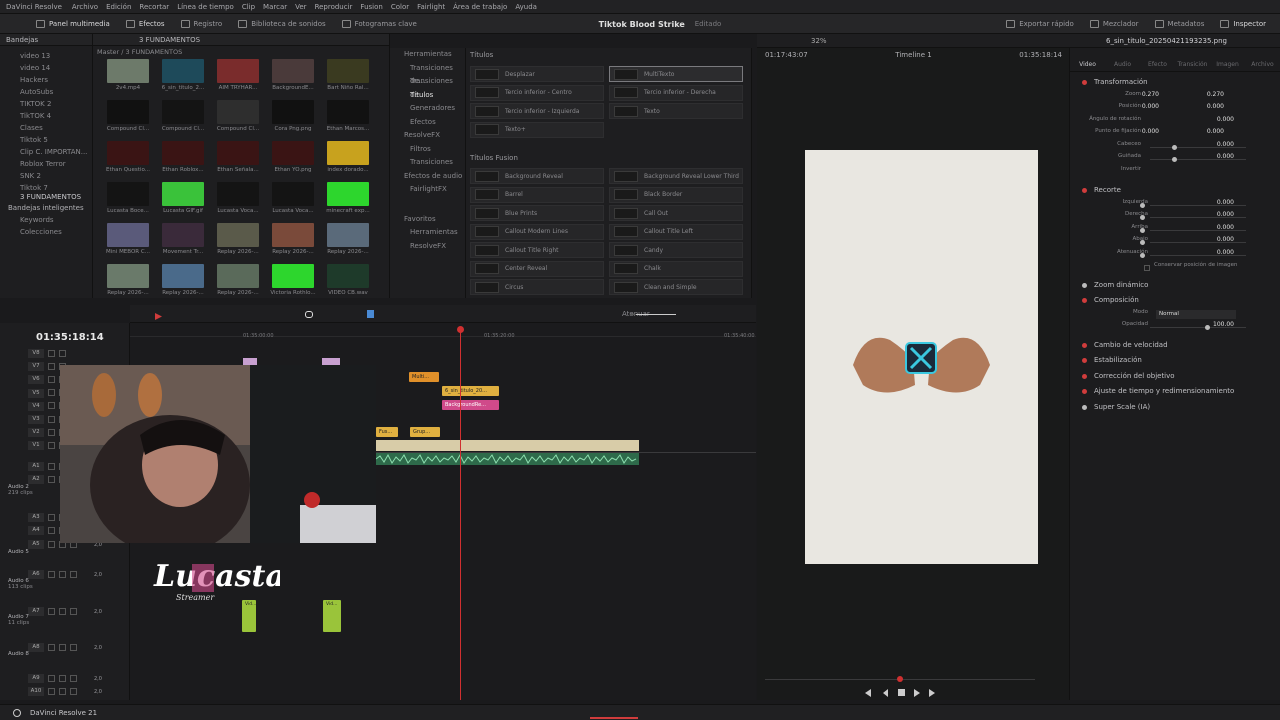 The height and width of the screenshot is (720, 1280). I want to click on play-icon, so click(917, 693).